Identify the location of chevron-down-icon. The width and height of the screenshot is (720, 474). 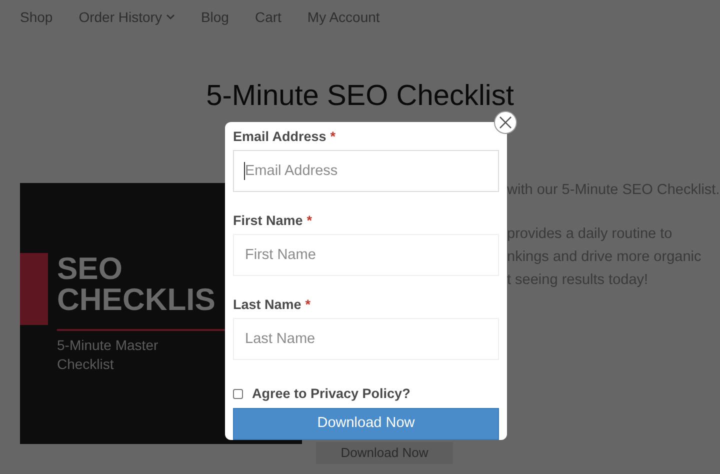
(170, 17).